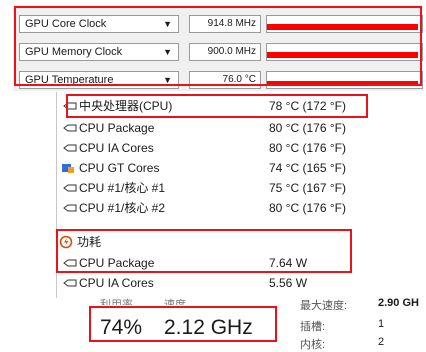 The height and width of the screenshot is (352, 426). Describe the element at coordinates (241, 168) in the screenshot. I see `tree-row: CPU GT Cores 74 °C (165 °F)` at that location.